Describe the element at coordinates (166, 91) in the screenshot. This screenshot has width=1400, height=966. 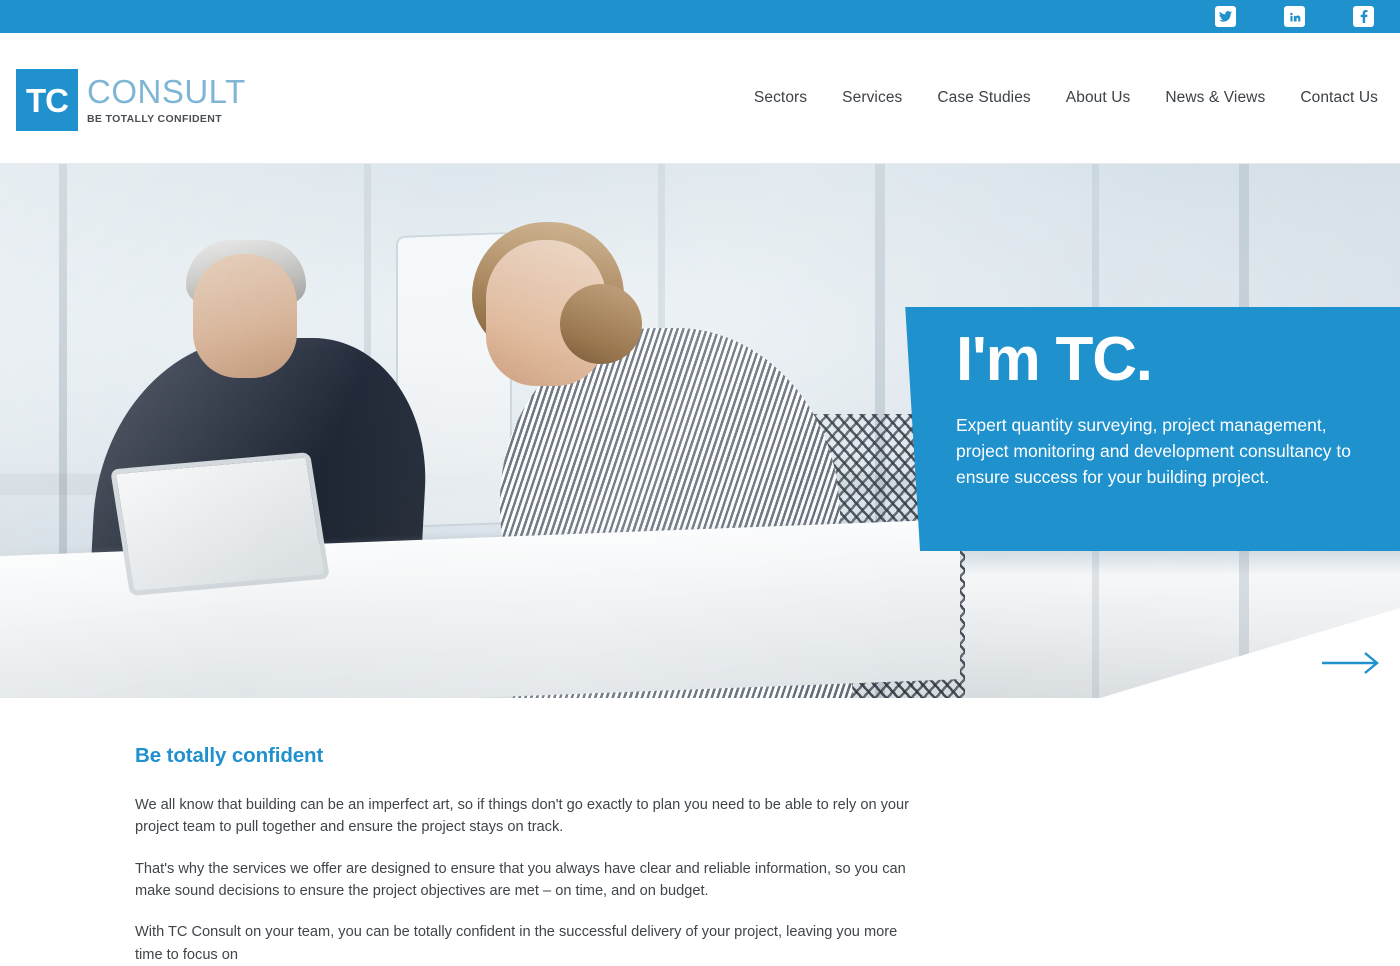
I see `logo-word: CONSULT` at that location.